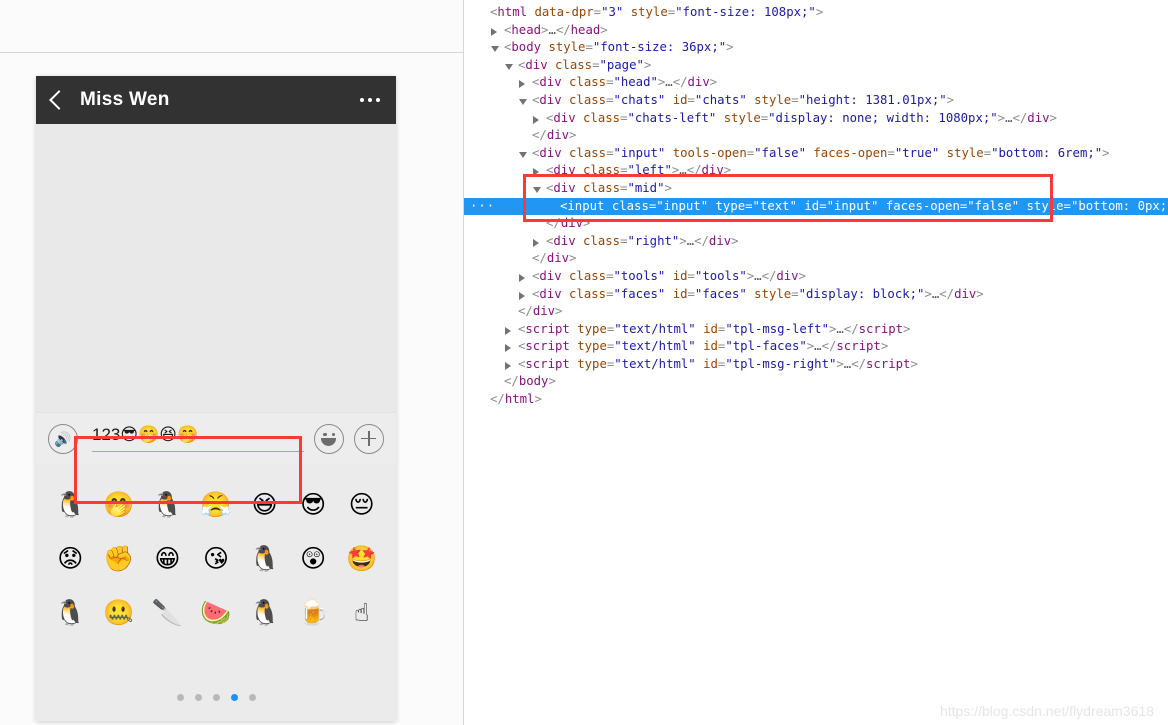  Describe the element at coordinates (361, 612) in the screenshot. I see `emoji-cell: ☝` at that location.